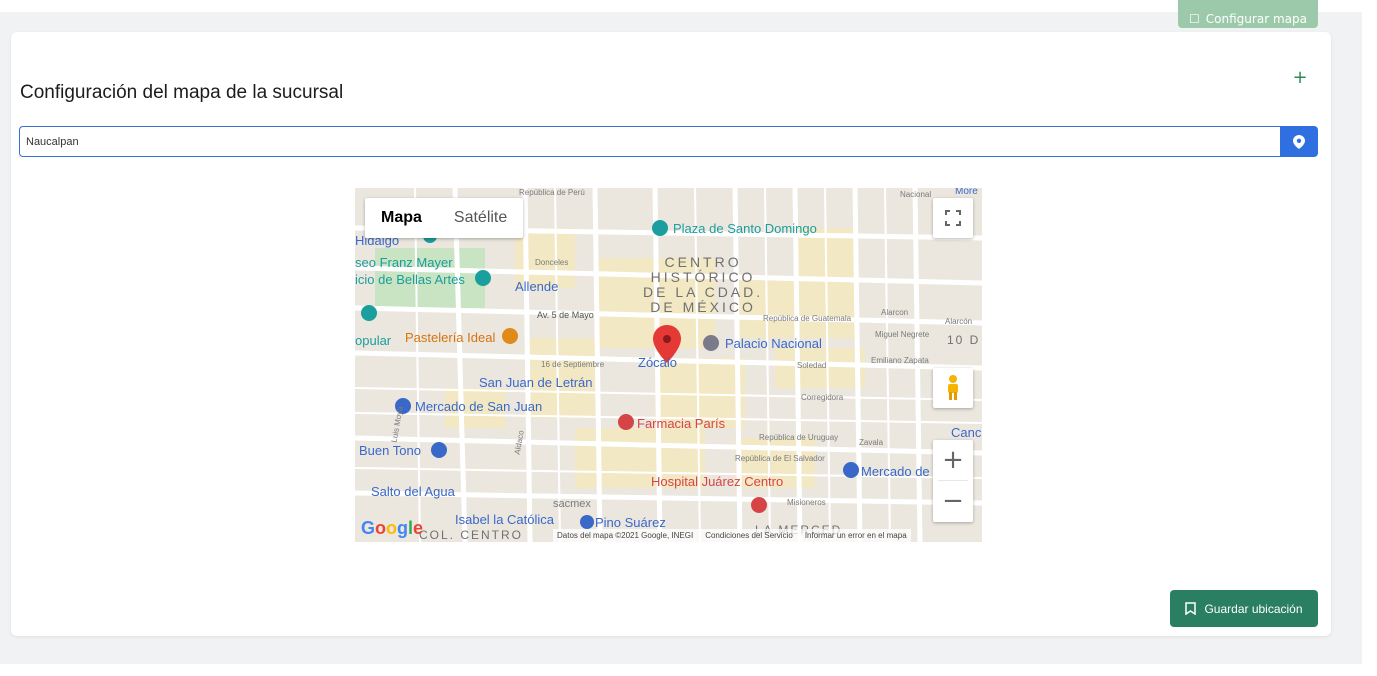 The height and width of the screenshot is (676, 1377). I want to click on locate-button, so click(1299, 141).